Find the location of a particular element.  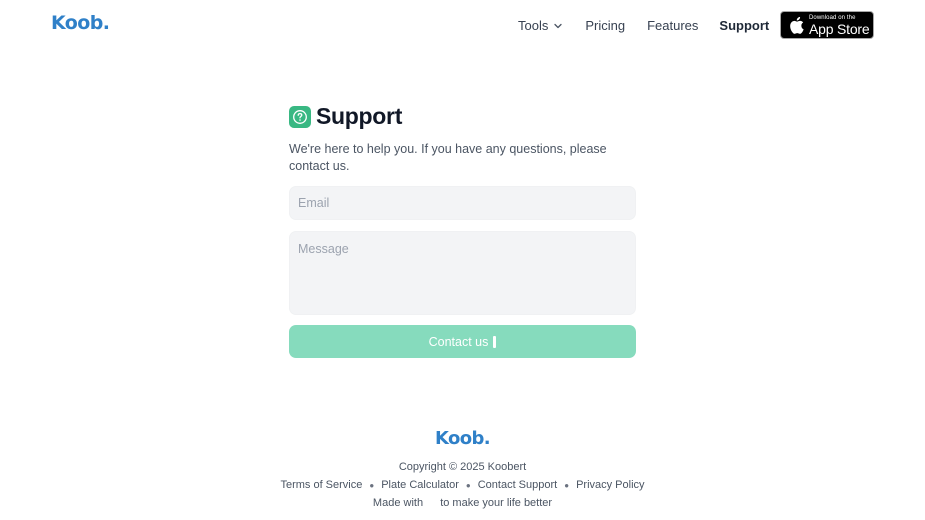

nav-support-link: Support is located at coordinates (744, 25).